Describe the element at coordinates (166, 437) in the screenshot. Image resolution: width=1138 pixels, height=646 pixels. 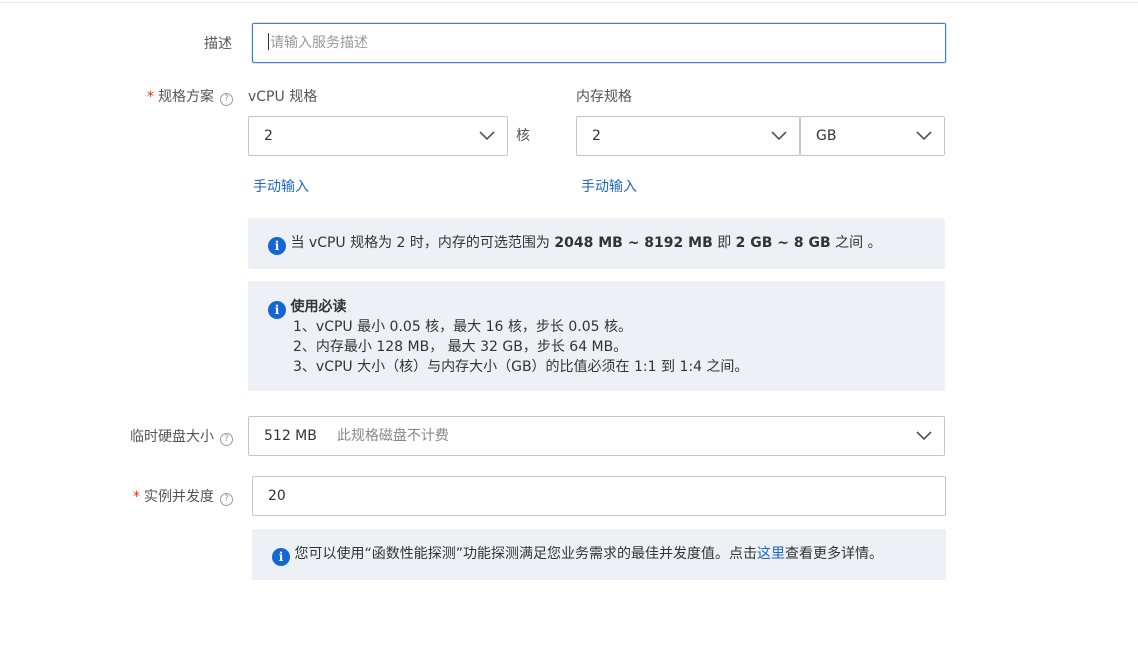
I see `temp-disk-label: 临时硬盘大小?` at that location.